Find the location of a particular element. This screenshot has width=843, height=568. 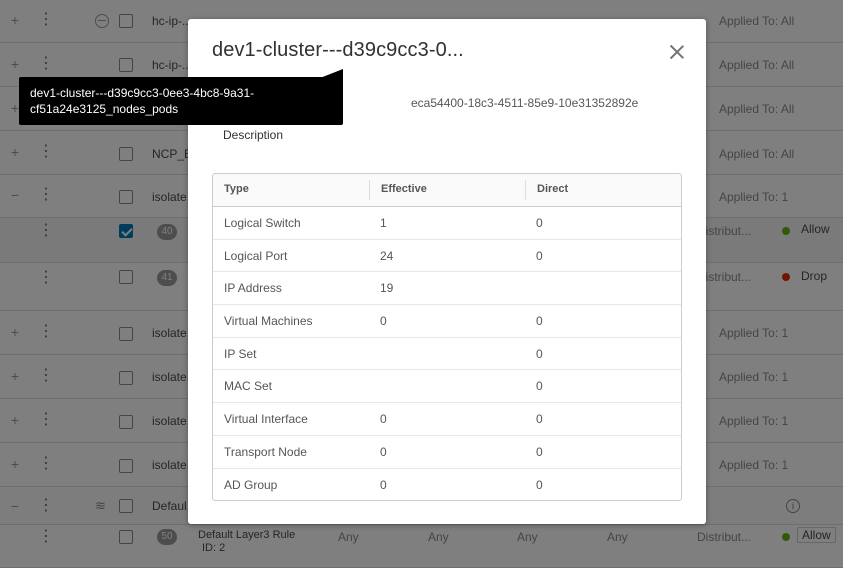

tooltip-line-1: dev1-cluster---d39c9cc3-0ee3-4bc8-9a31- is located at coordinates (142, 93).